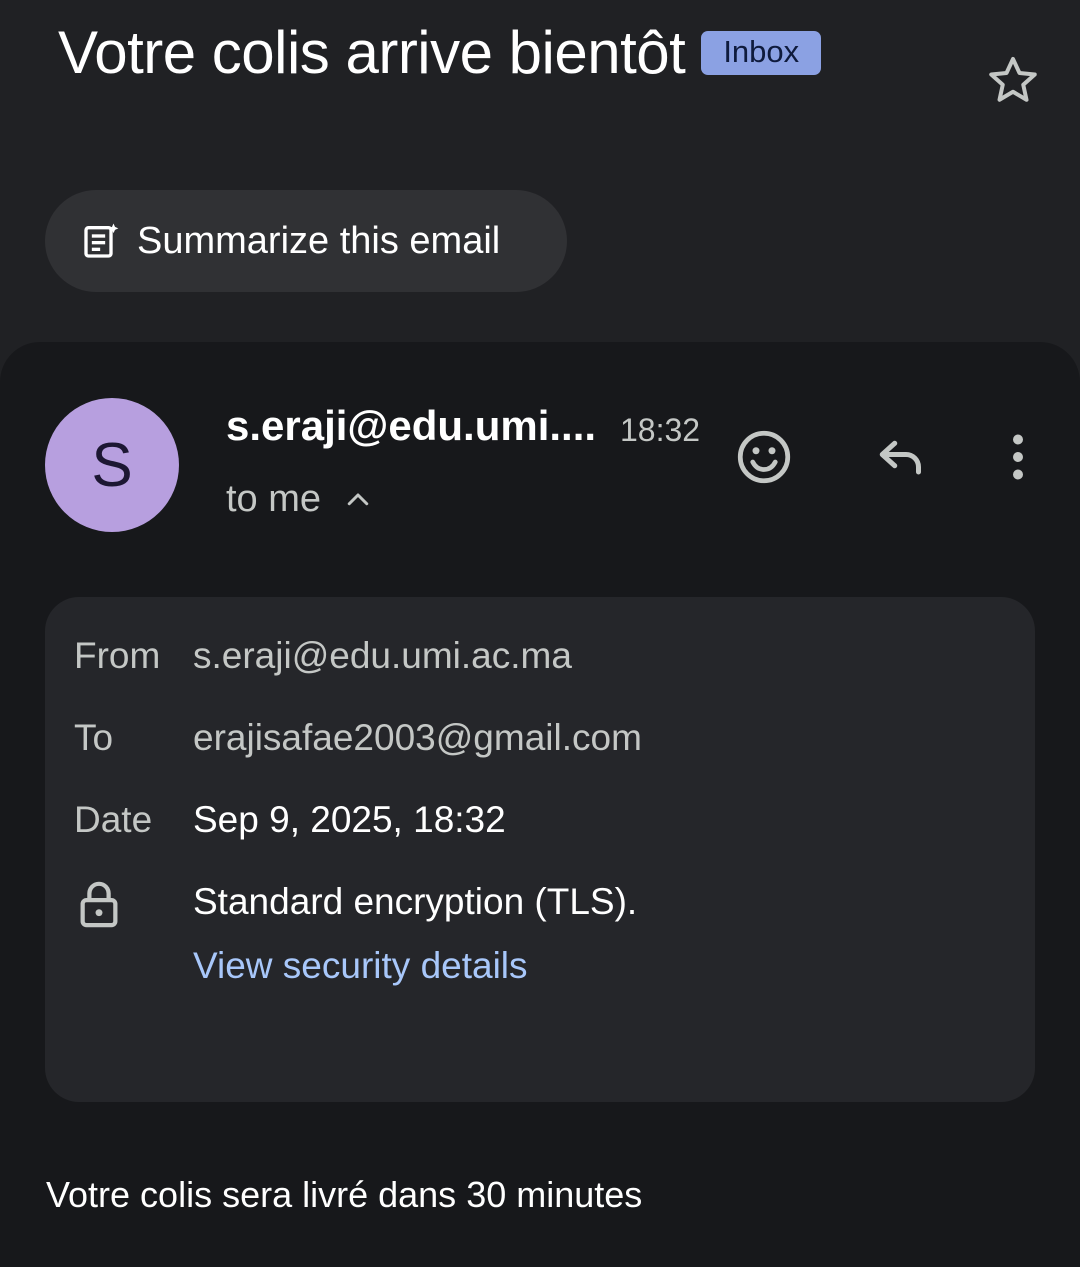 The width and height of the screenshot is (1080, 1267). What do you see at coordinates (99, 906) in the screenshot?
I see `lock-icon` at bounding box center [99, 906].